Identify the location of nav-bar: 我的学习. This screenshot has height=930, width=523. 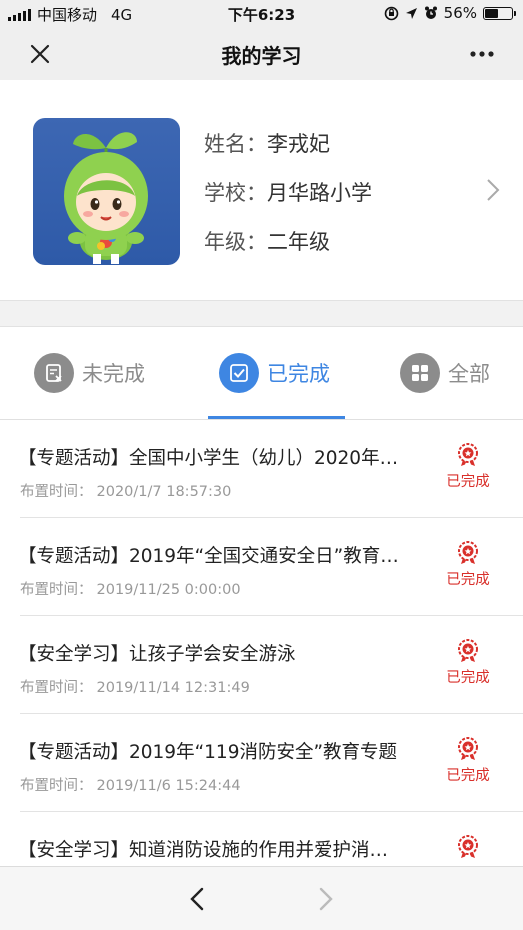
(261, 53).